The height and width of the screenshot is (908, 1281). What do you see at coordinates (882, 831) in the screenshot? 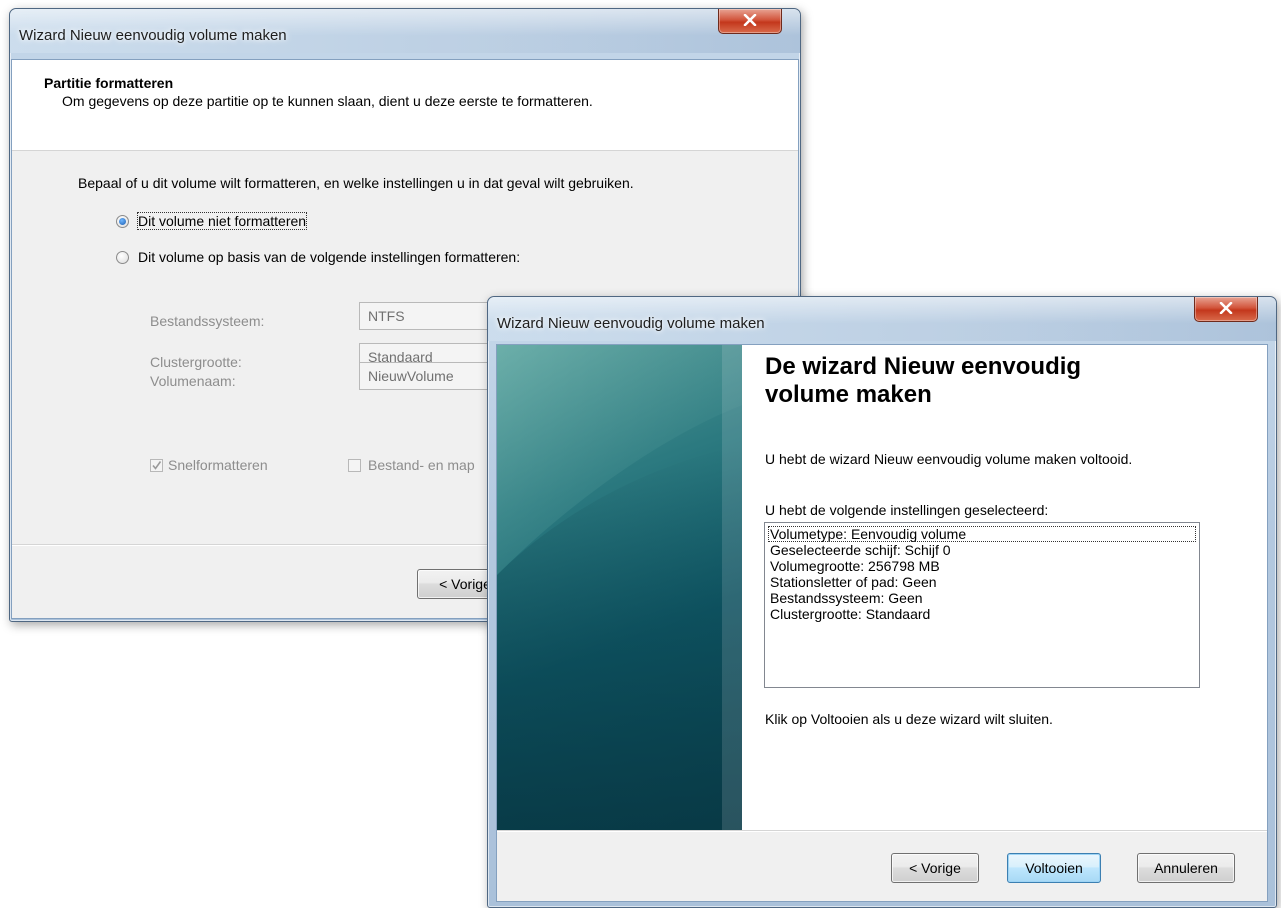
I see `footer-separator` at bounding box center [882, 831].